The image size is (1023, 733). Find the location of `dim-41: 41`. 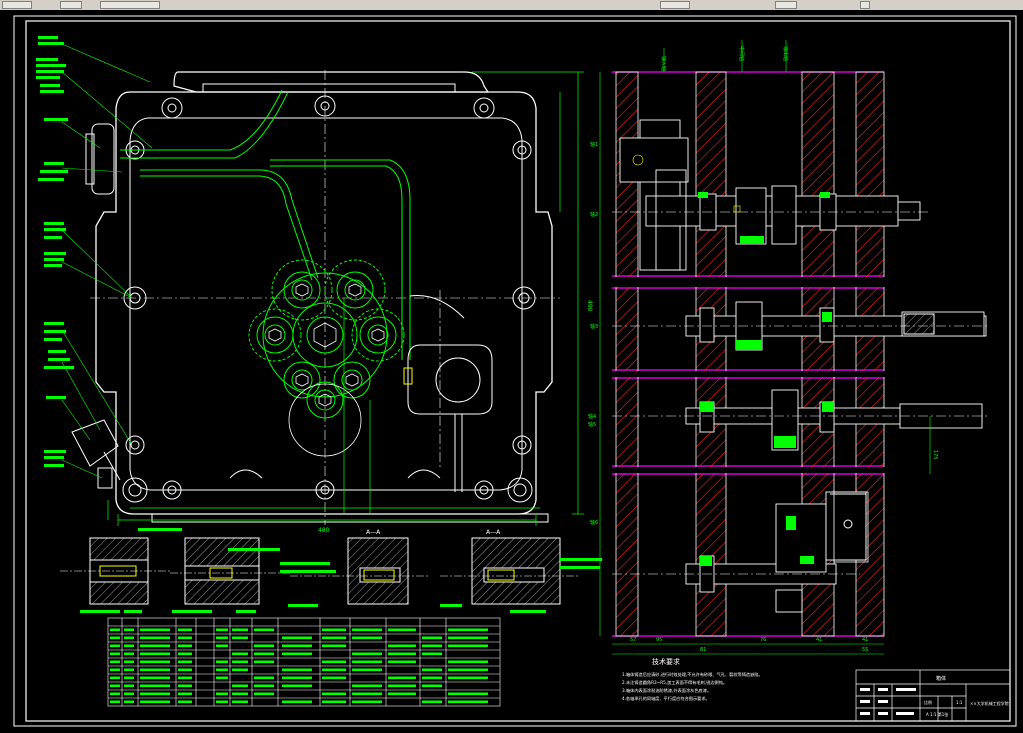

dim-41: 41 is located at coordinates (819, 640).